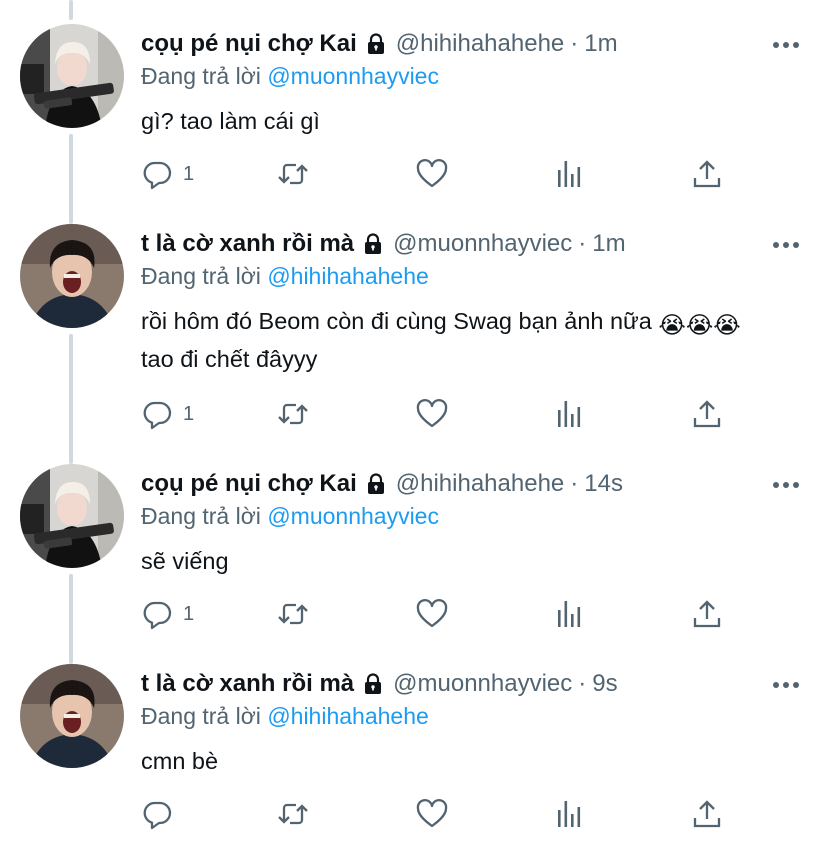  Describe the element at coordinates (471, 561) in the screenshot. I see `tweet-text: sẽ viếng` at that location.